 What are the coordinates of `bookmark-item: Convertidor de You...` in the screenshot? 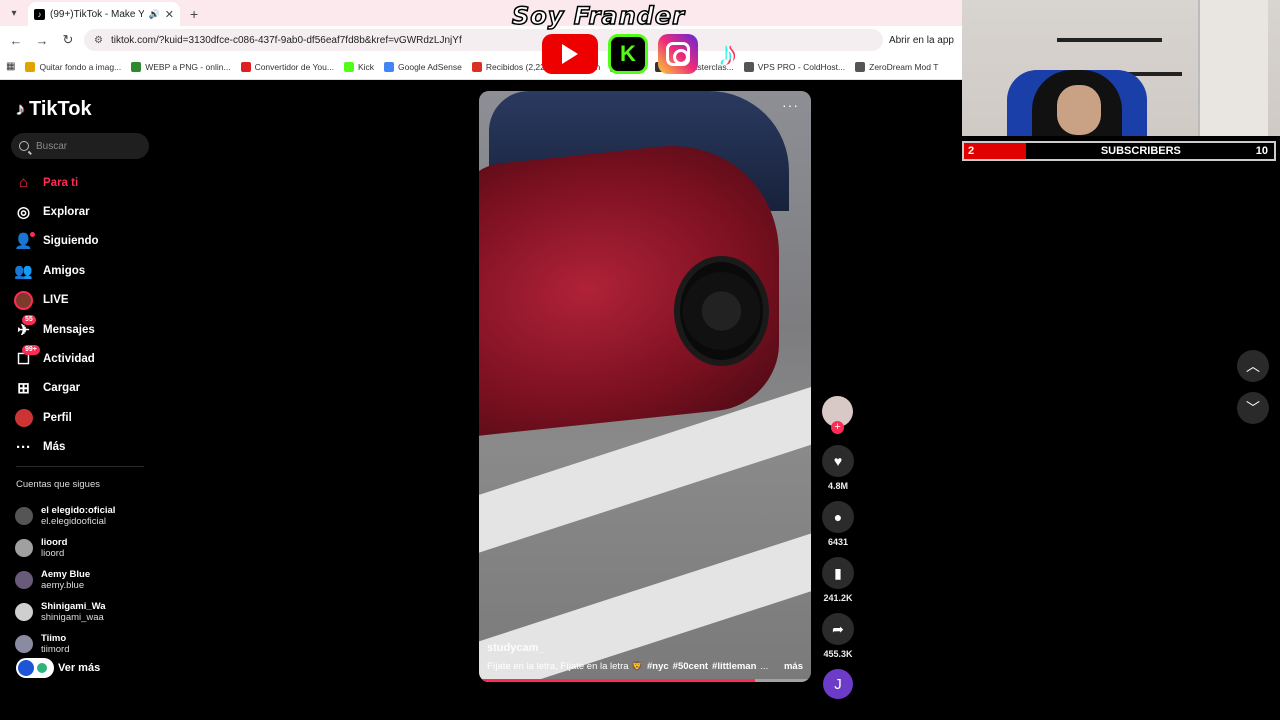 It's located at (287, 66).